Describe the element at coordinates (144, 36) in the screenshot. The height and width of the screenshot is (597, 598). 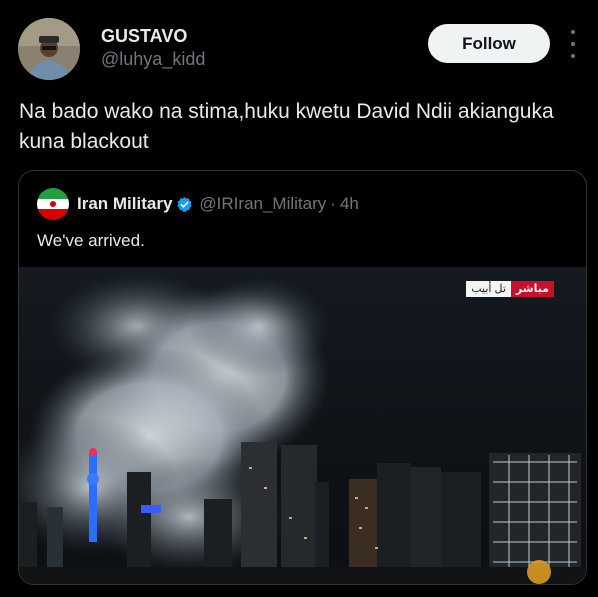
I see `author-display-name: GUSTAVO` at that location.